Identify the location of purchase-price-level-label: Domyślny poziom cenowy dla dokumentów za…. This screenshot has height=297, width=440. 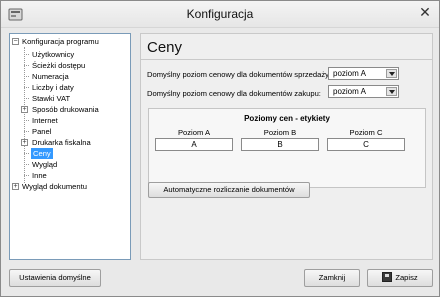
(234, 93).